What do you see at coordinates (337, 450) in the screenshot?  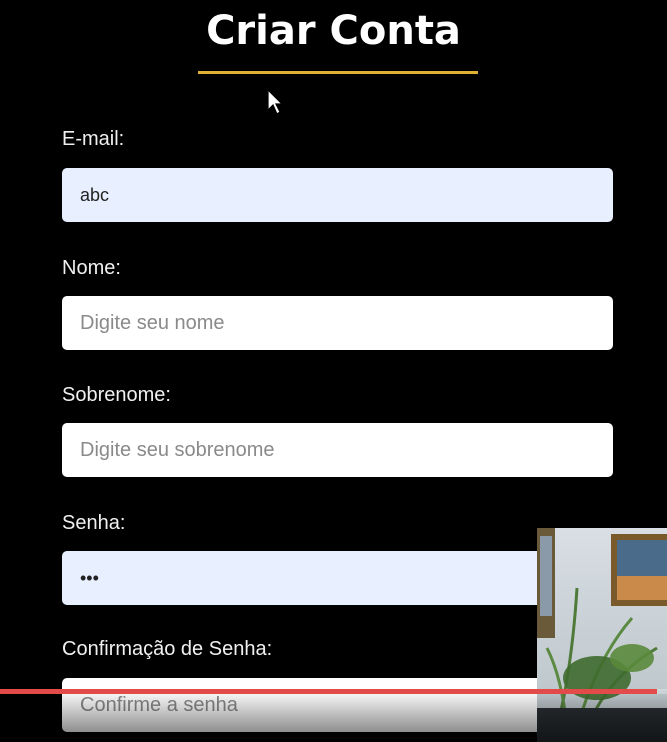 I see `sobrenome-field` at bounding box center [337, 450].